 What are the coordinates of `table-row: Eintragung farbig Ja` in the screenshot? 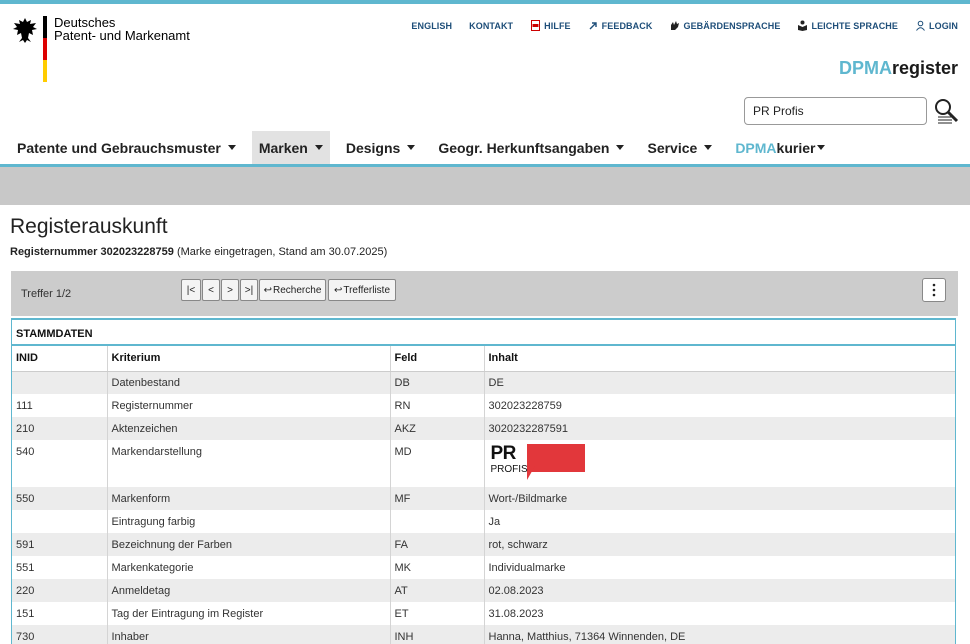 It's located at (483, 521).